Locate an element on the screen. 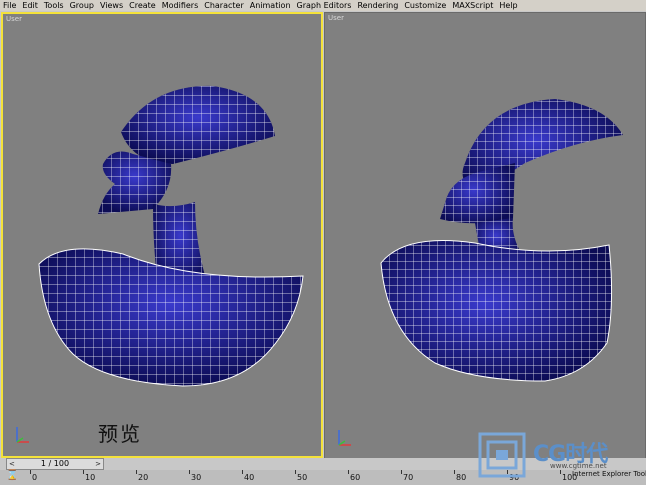 The image size is (646, 485). menu-item-help: Help is located at coordinates (508, 5).